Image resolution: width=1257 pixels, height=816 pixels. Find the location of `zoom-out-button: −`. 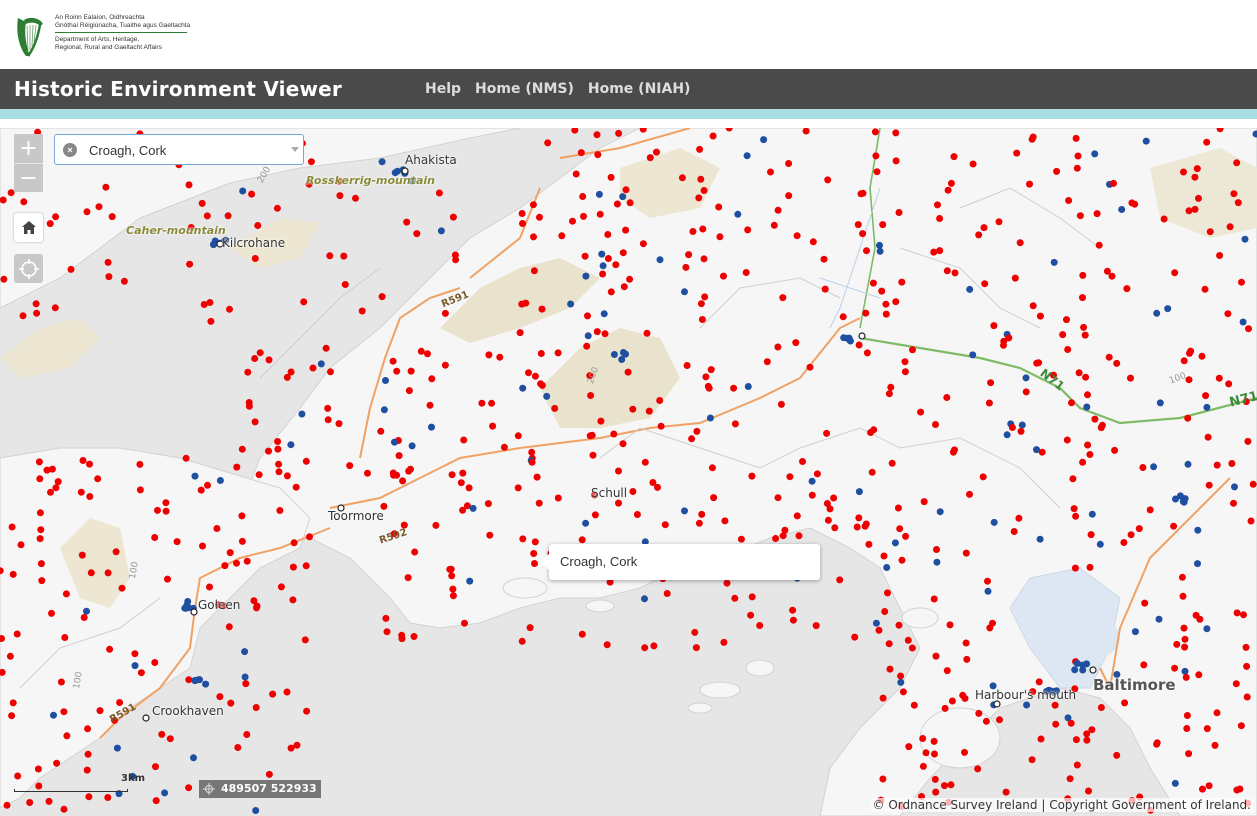

zoom-out-button: − is located at coordinates (28, 177).